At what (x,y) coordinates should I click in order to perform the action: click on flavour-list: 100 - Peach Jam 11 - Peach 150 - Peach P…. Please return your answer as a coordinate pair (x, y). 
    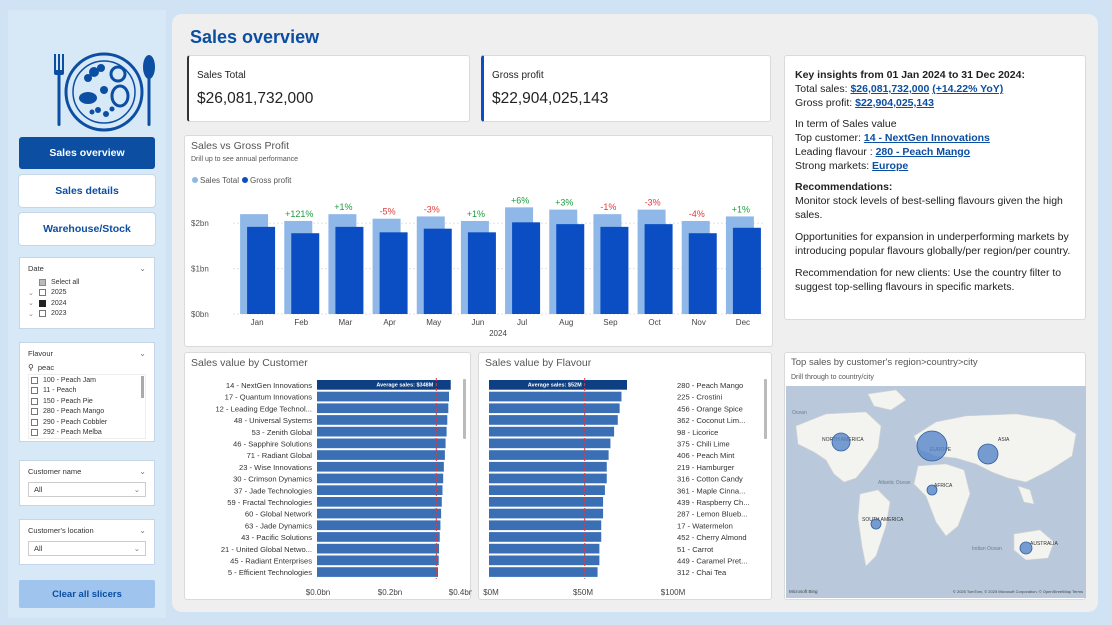
    Looking at the image, I should click on (87, 406).